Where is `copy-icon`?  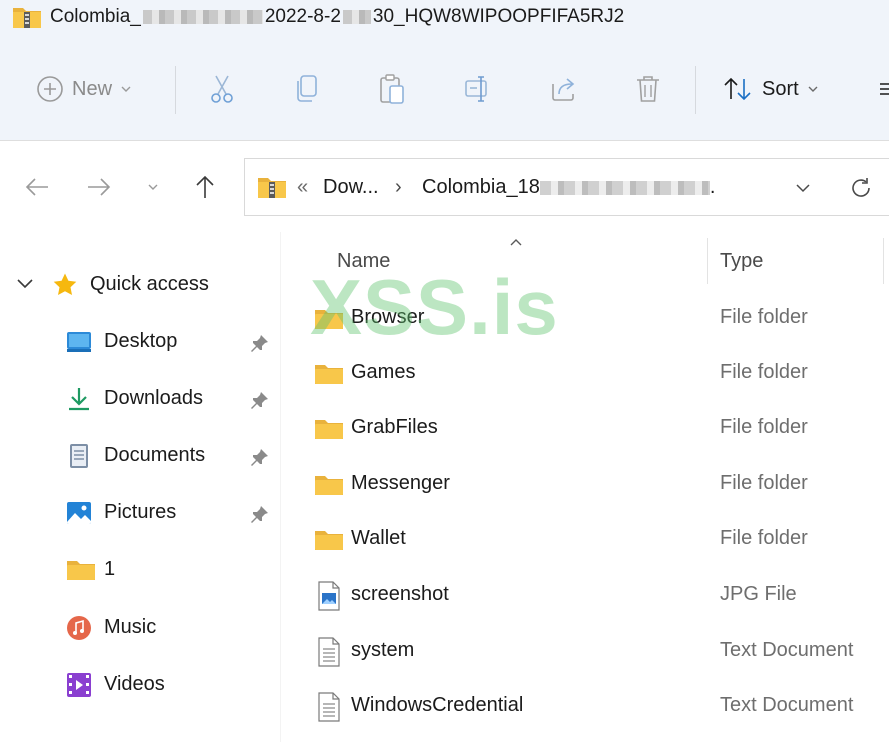 copy-icon is located at coordinates (307, 88).